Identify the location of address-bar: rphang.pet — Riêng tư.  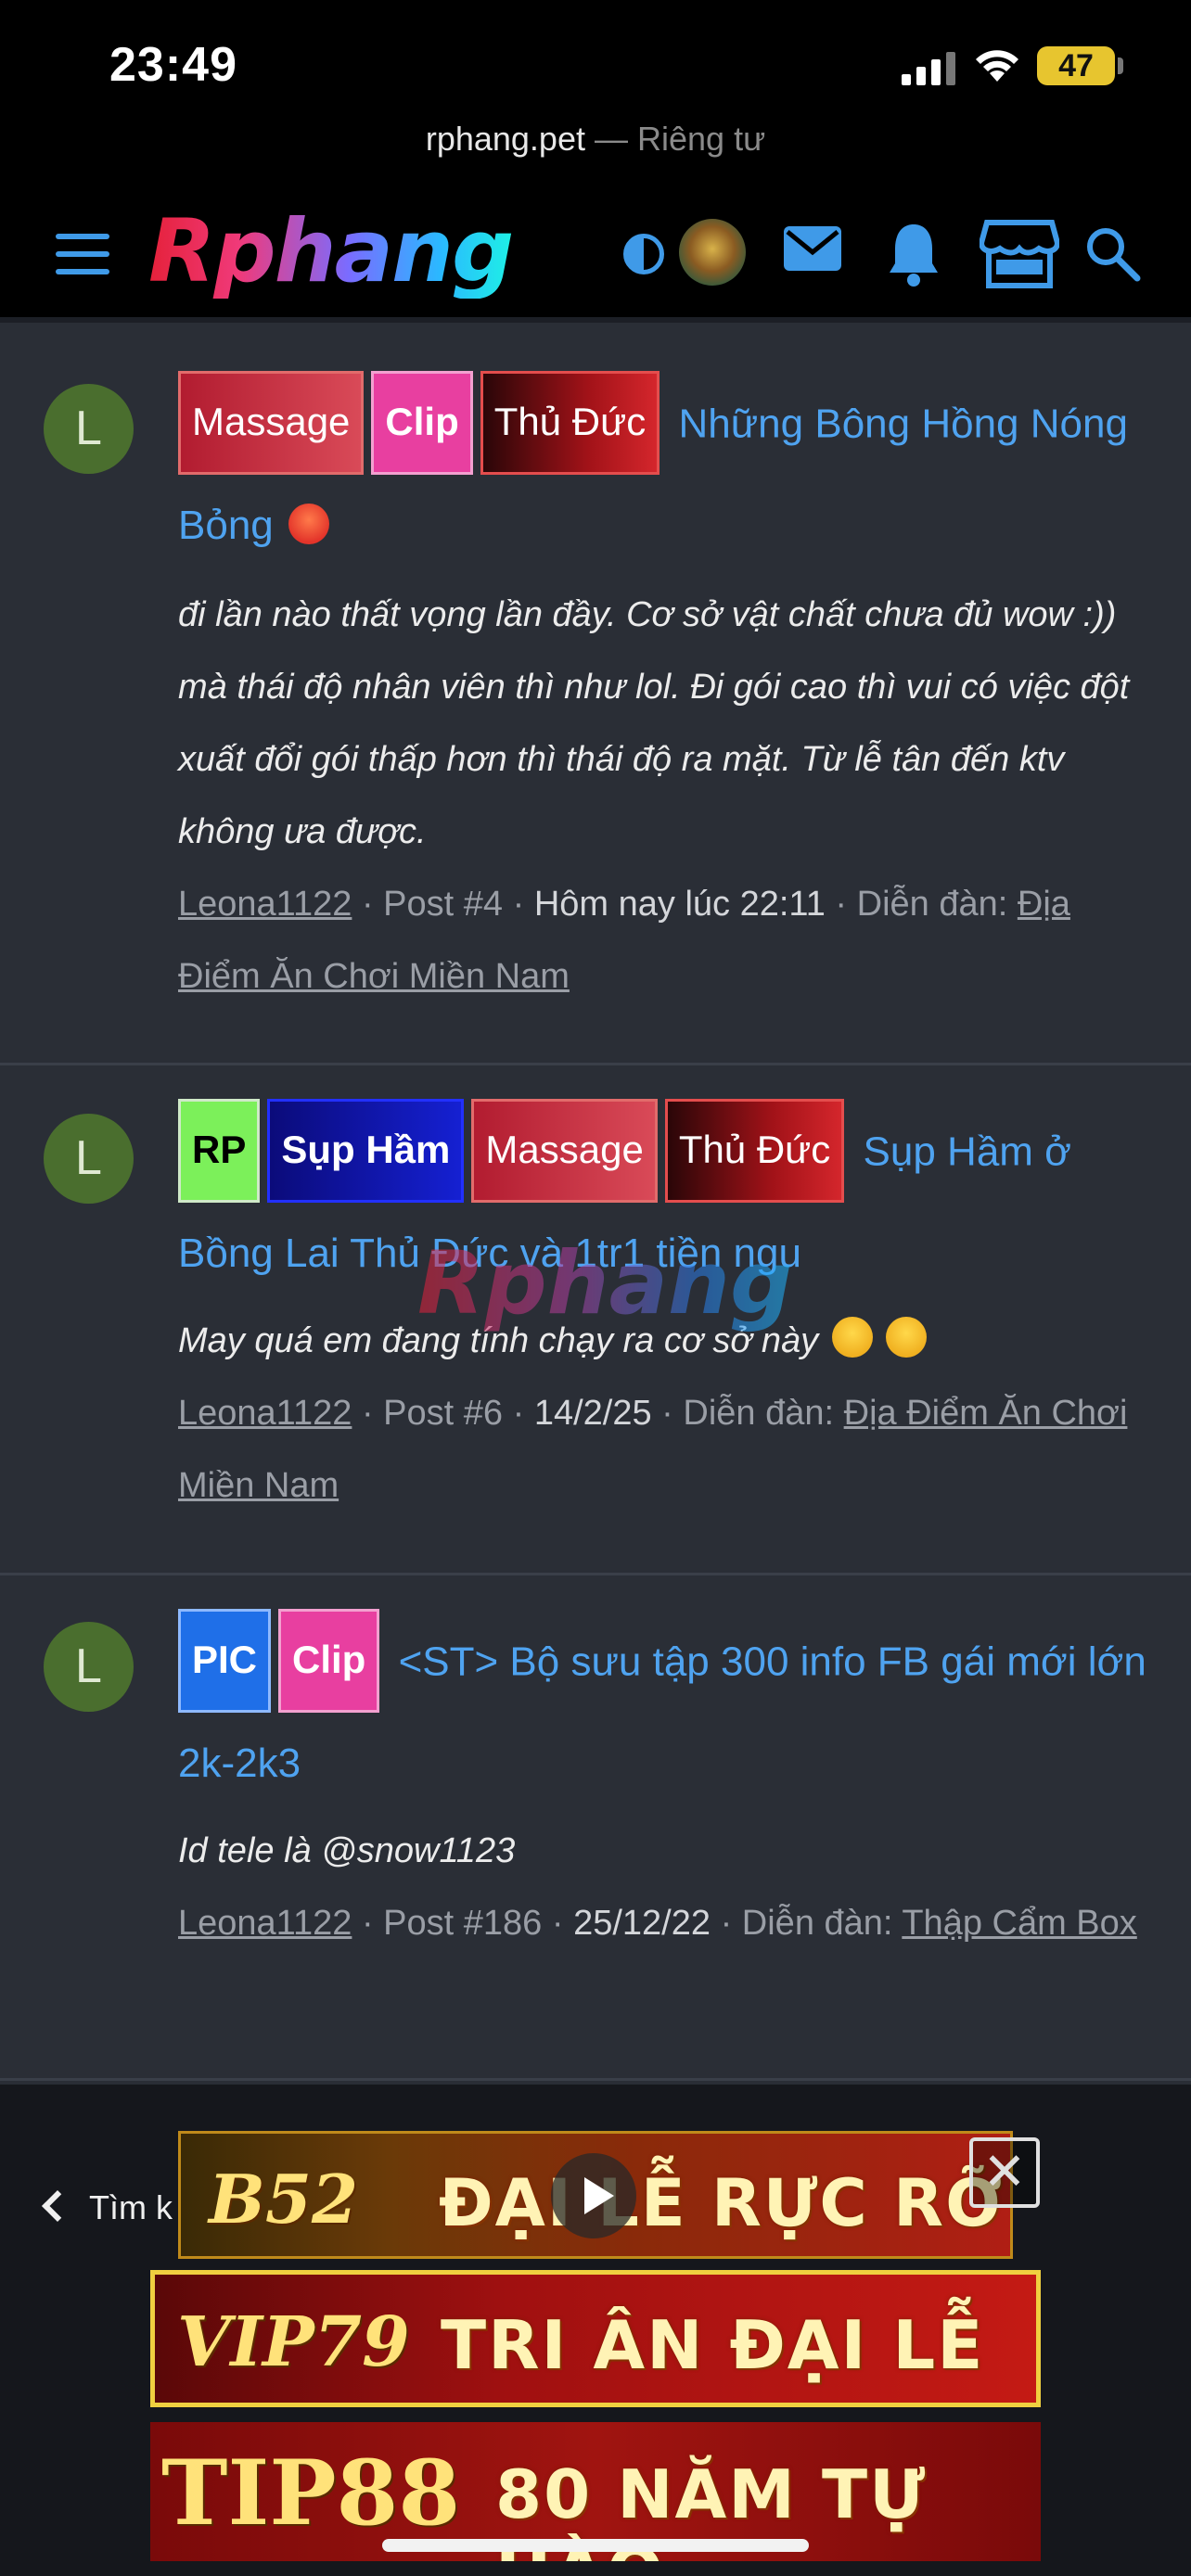
(595, 148).